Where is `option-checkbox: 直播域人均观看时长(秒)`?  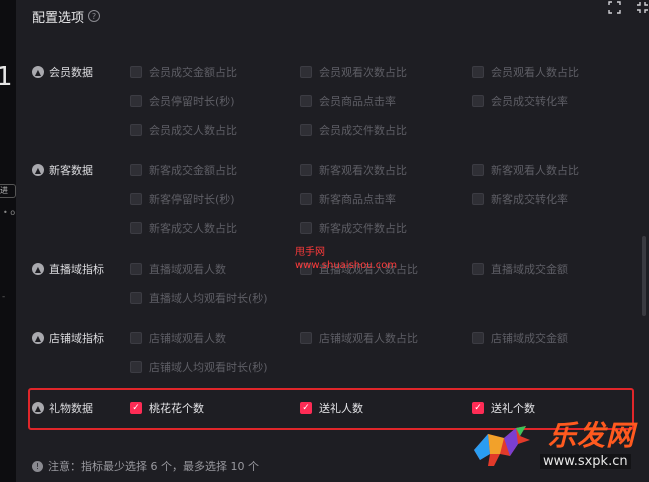 option-checkbox: 直播域人均观看时长(秒) is located at coordinates (199, 298).